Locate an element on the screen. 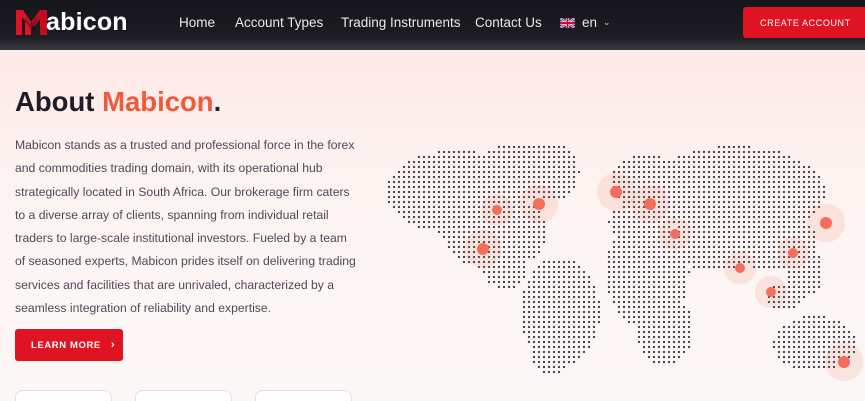  map-marker is located at coordinates (740, 268).